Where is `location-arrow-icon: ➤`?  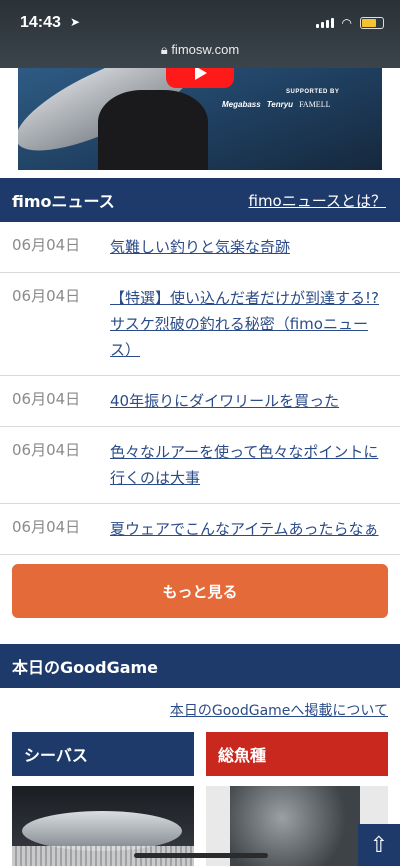
location-arrow-icon: ➤ is located at coordinates (75, 22).